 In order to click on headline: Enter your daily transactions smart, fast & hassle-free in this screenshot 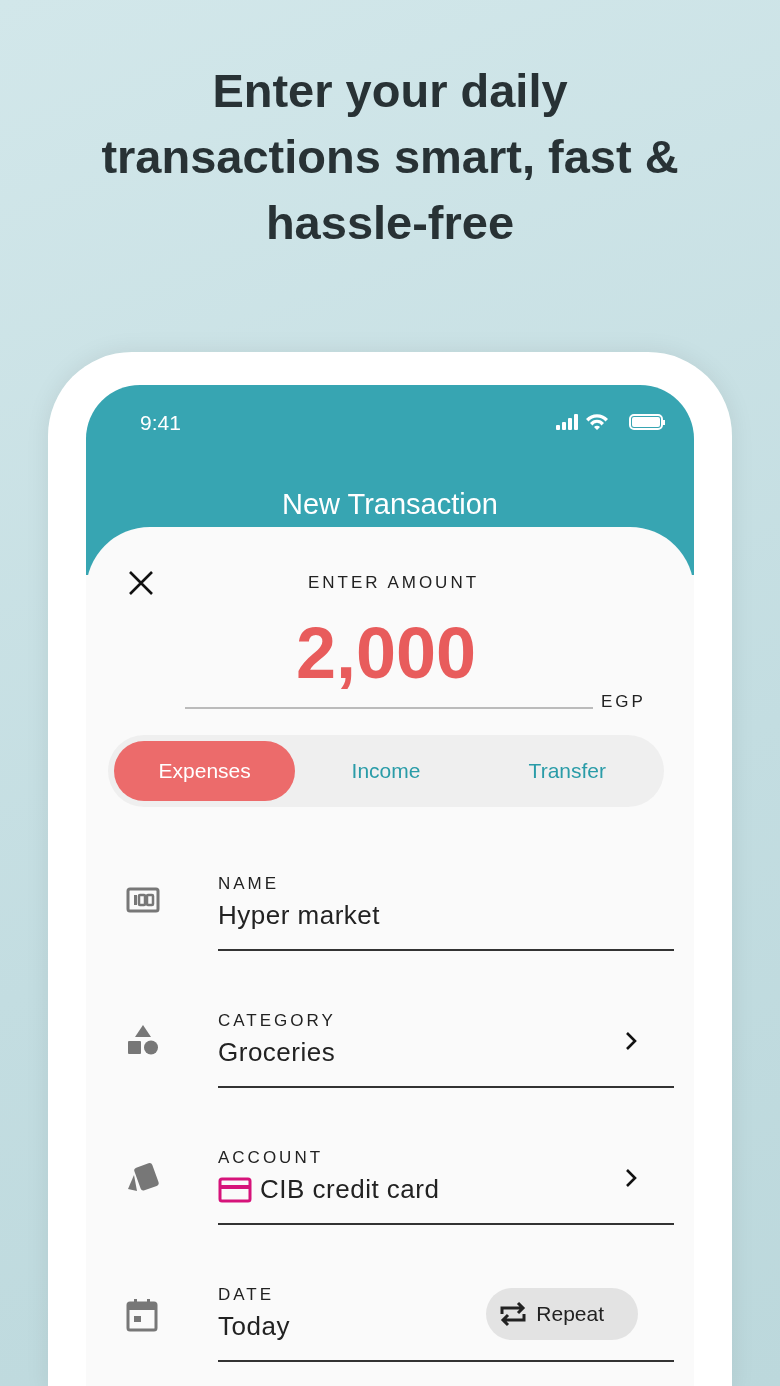, I will do `click(390, 157)`.